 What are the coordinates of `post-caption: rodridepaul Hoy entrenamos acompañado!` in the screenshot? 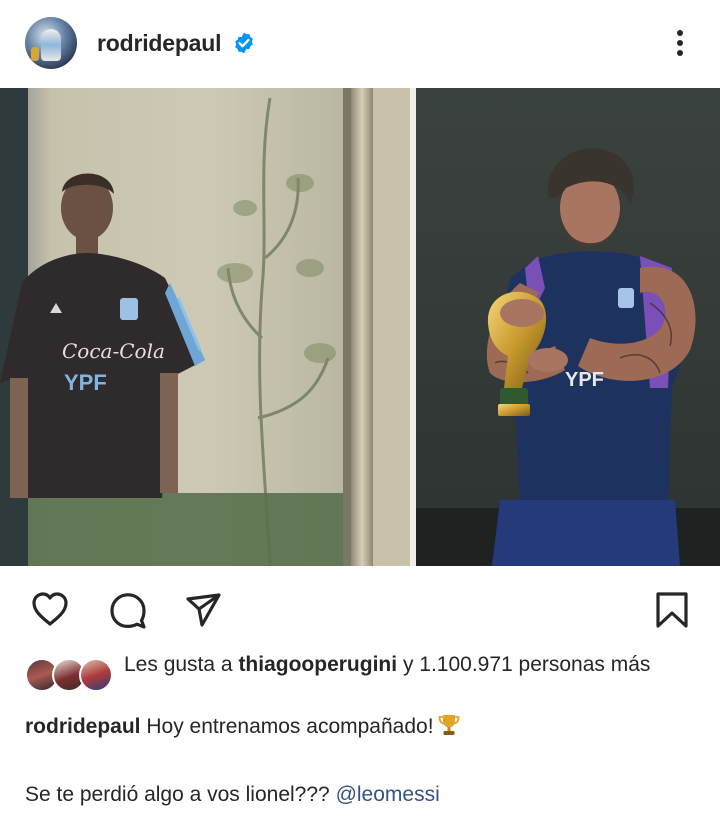 It's located at (365, 727).